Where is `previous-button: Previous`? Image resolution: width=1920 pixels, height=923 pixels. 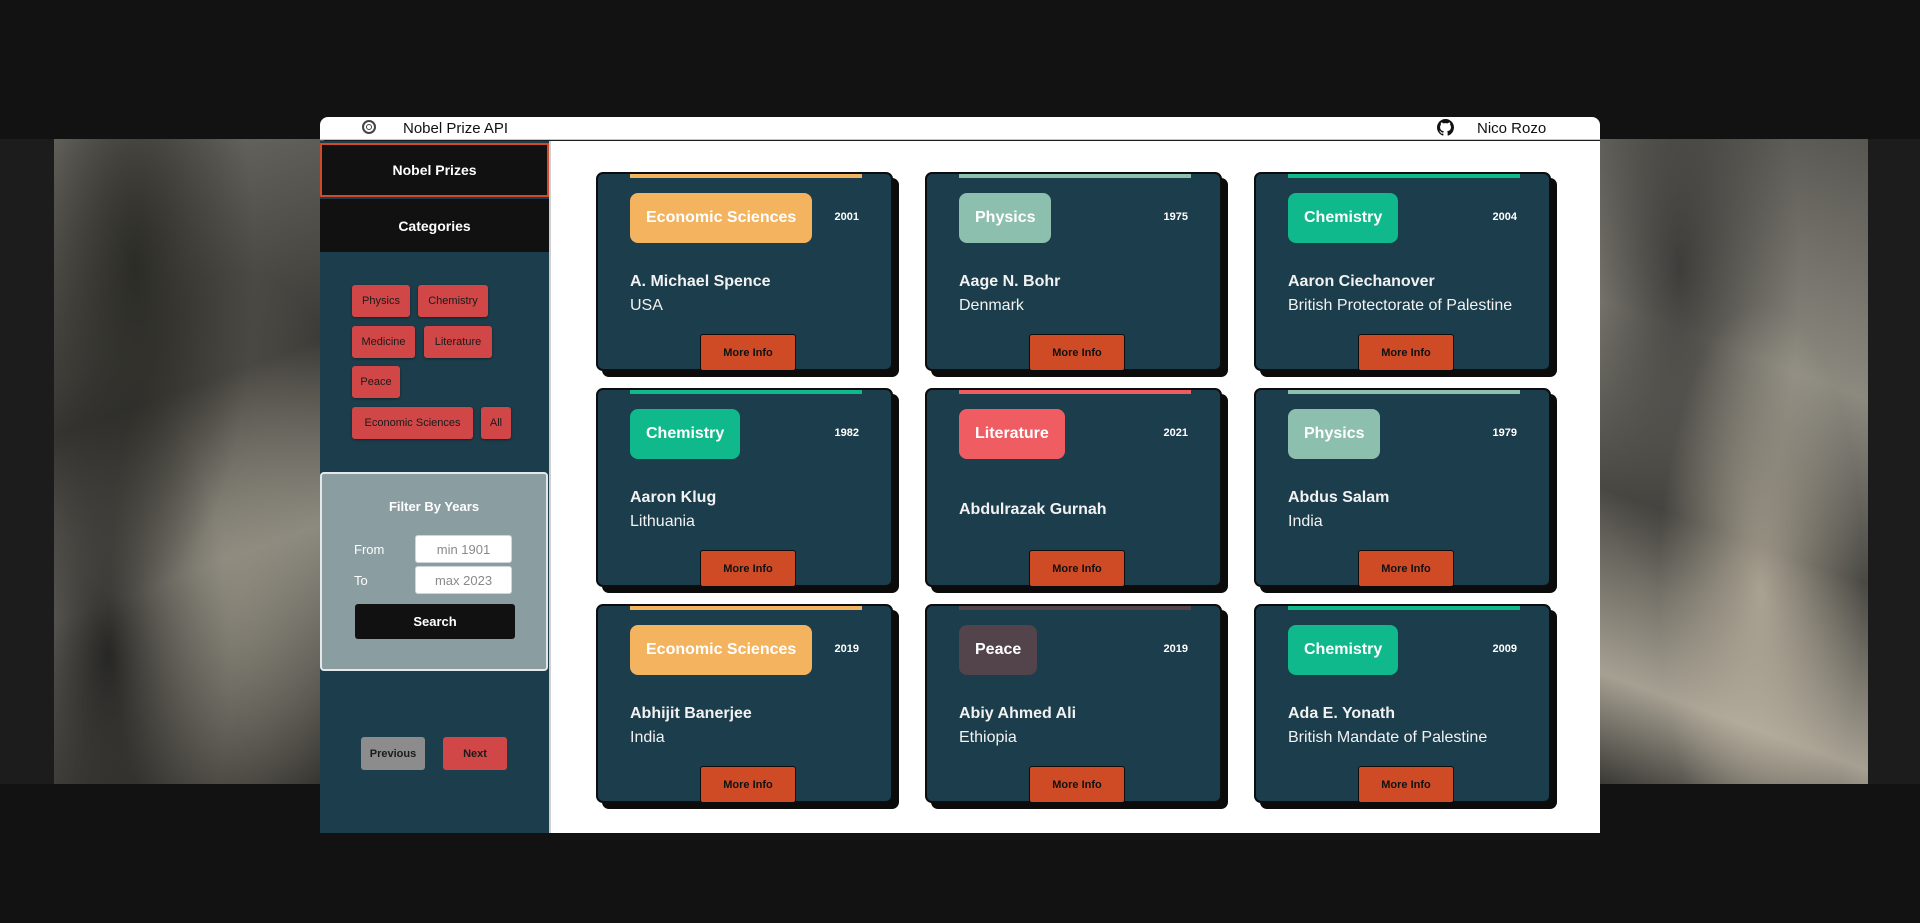
previous-button: Previous is located at coordinates (393, 753).